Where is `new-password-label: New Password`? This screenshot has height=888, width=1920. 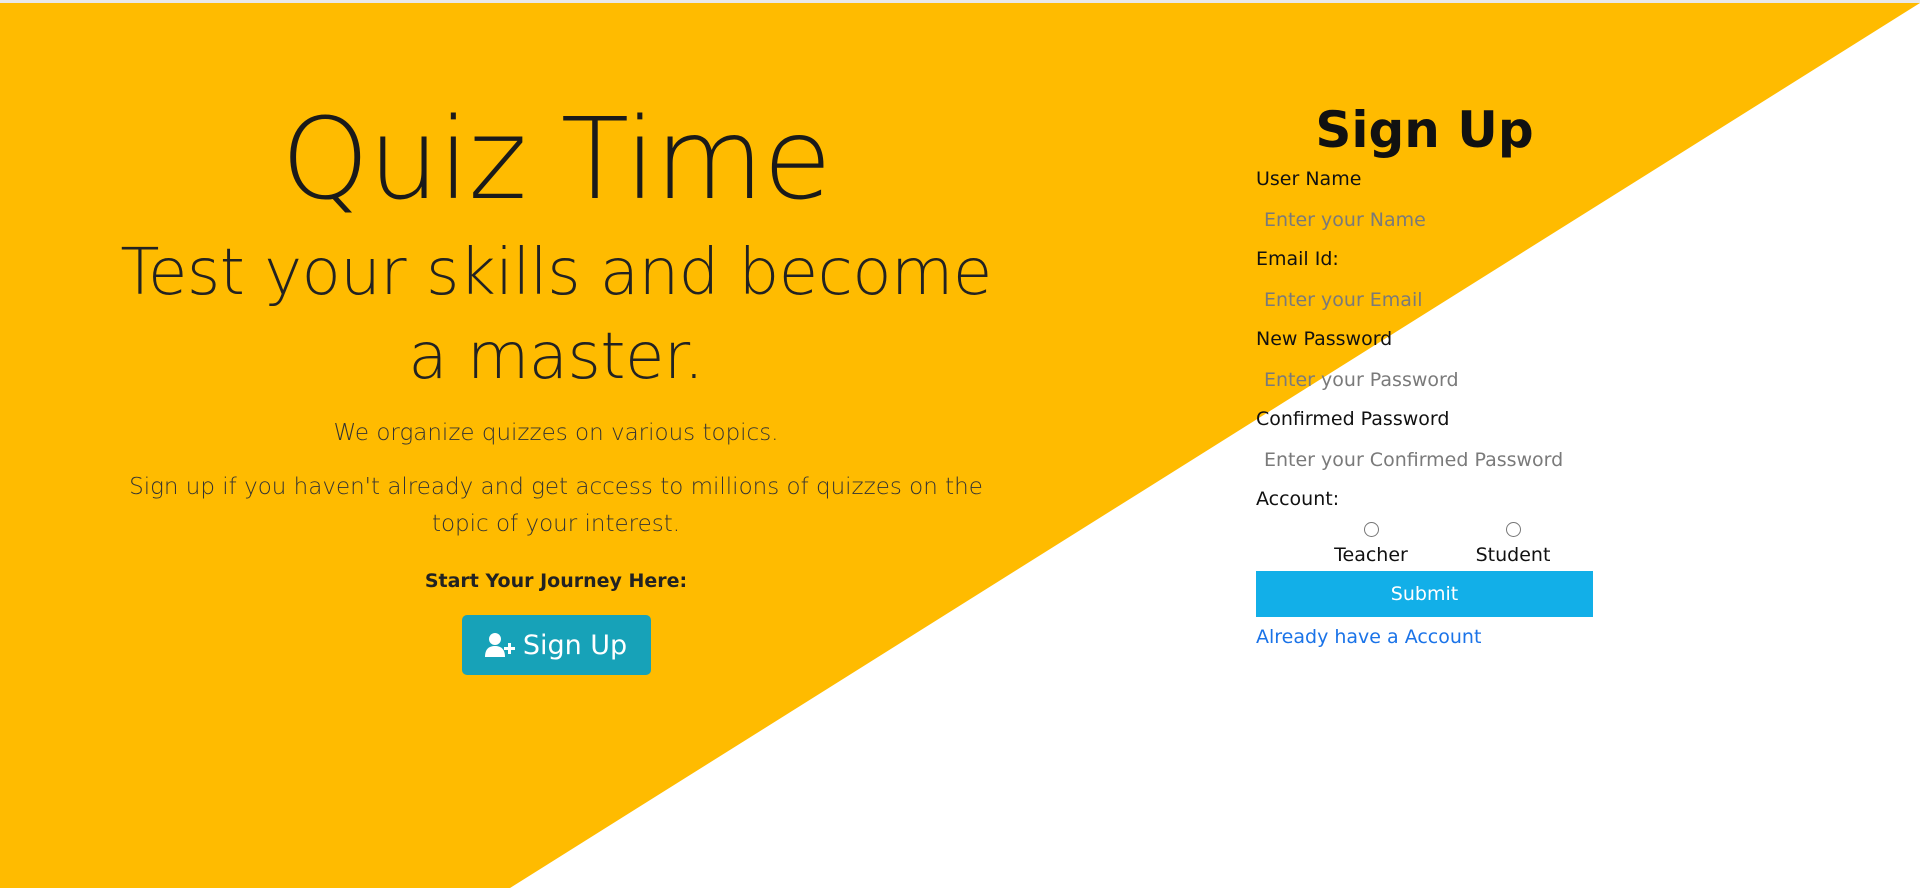 new-password-label: New Password is located at coordinates (1324, 339).